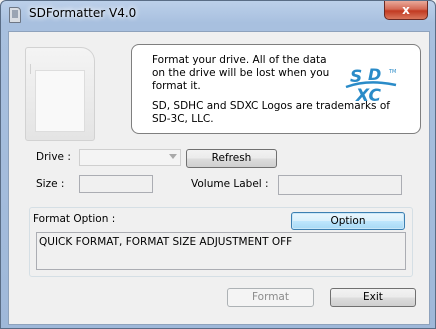 The image size is (436, 329). What do you see at coordinates (373, 297) in the screenshot?
I see `exit-button: Exit` at bounding box center [373, 297].